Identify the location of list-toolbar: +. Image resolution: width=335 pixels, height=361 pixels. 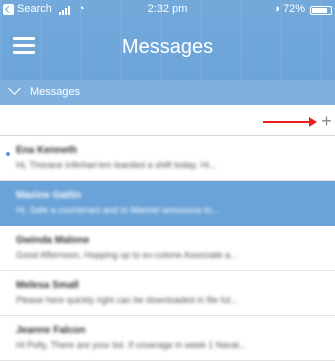
(167, 120).